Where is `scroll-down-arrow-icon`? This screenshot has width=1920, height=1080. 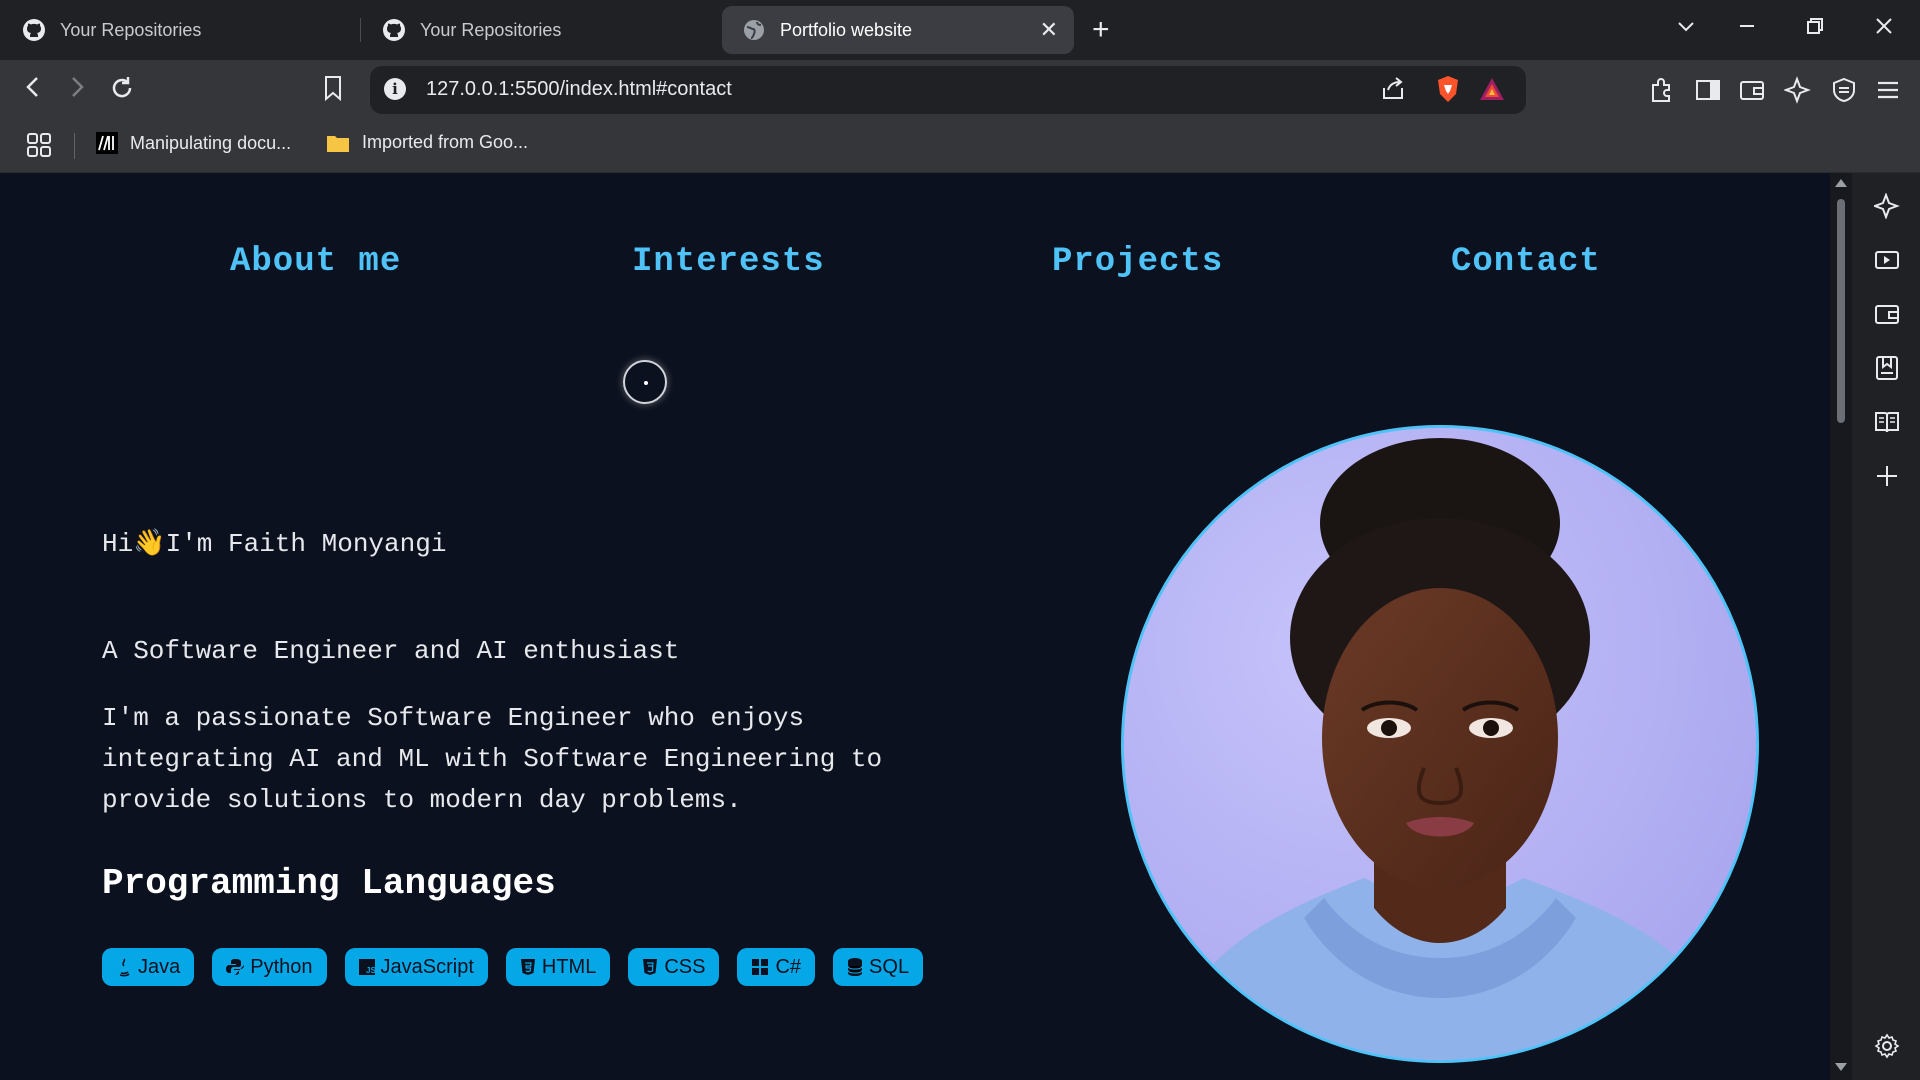 scroll-down-arrow-icon is located at coordinates (1841, 1067).